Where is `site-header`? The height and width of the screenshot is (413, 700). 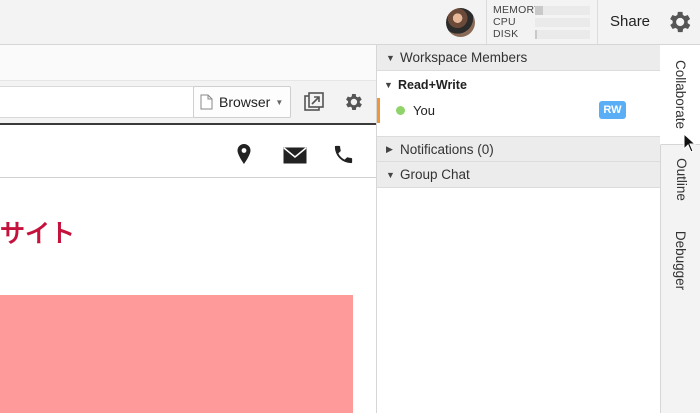
site-header is located at coordinates (188, 152).